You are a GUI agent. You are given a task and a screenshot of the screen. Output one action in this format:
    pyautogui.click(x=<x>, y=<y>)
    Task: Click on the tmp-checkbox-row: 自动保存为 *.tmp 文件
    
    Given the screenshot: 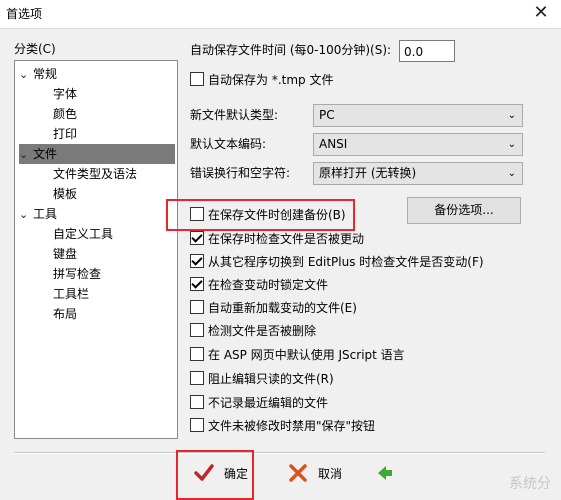 What is the action you would take?
    pyautogui.click(x=261, y=80)
    